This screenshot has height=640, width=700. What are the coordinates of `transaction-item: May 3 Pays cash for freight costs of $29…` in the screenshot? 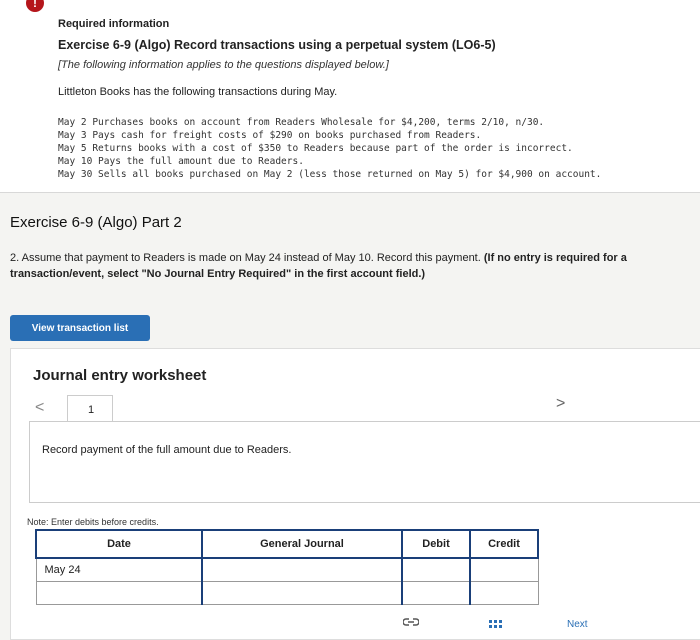 It's located at (270, 135).